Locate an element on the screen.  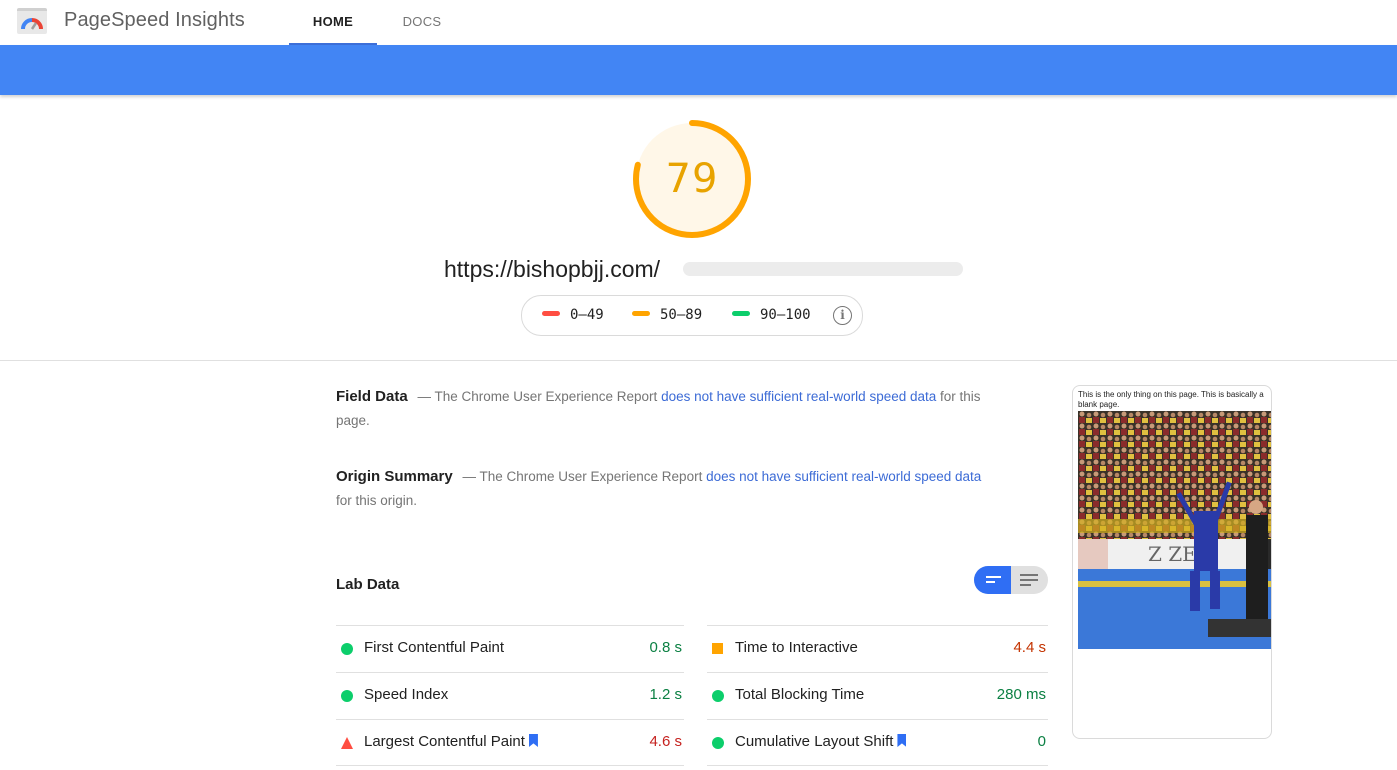
top-app-bar: PageSpeed Insights HOME DOCS is located at coordinates (698, 22).